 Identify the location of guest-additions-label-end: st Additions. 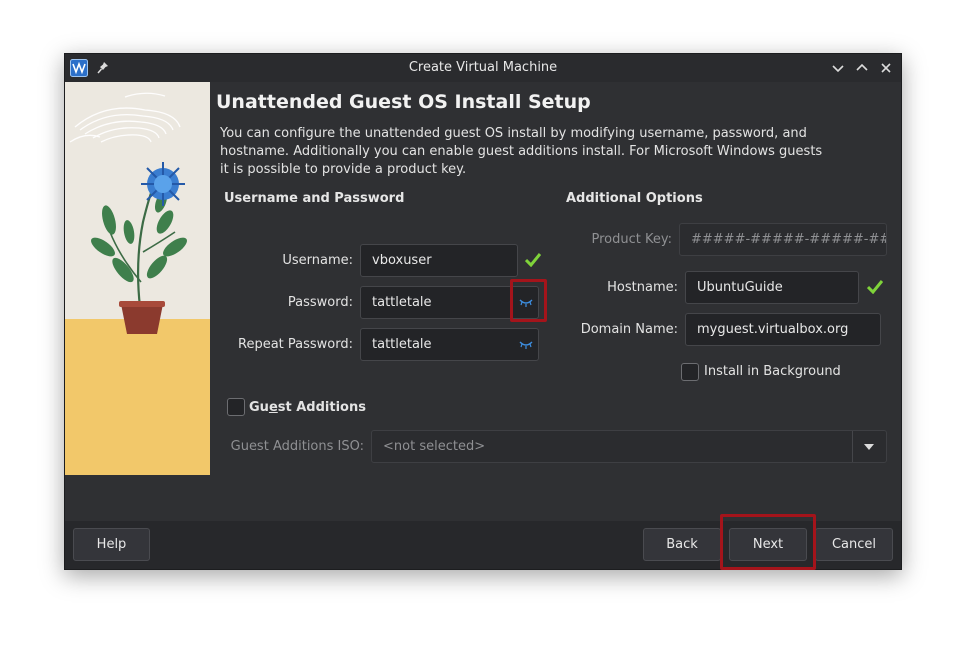
(321, 407).